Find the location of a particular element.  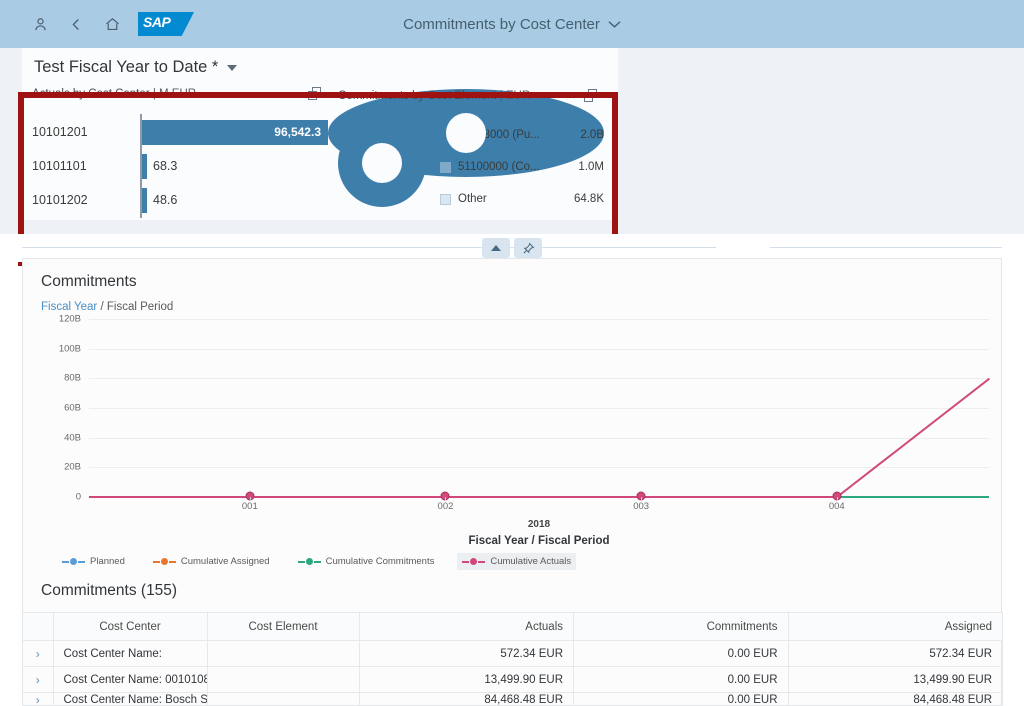

card-header: Commitments by Cost Element | EUR is located at coordinates (471, 96).